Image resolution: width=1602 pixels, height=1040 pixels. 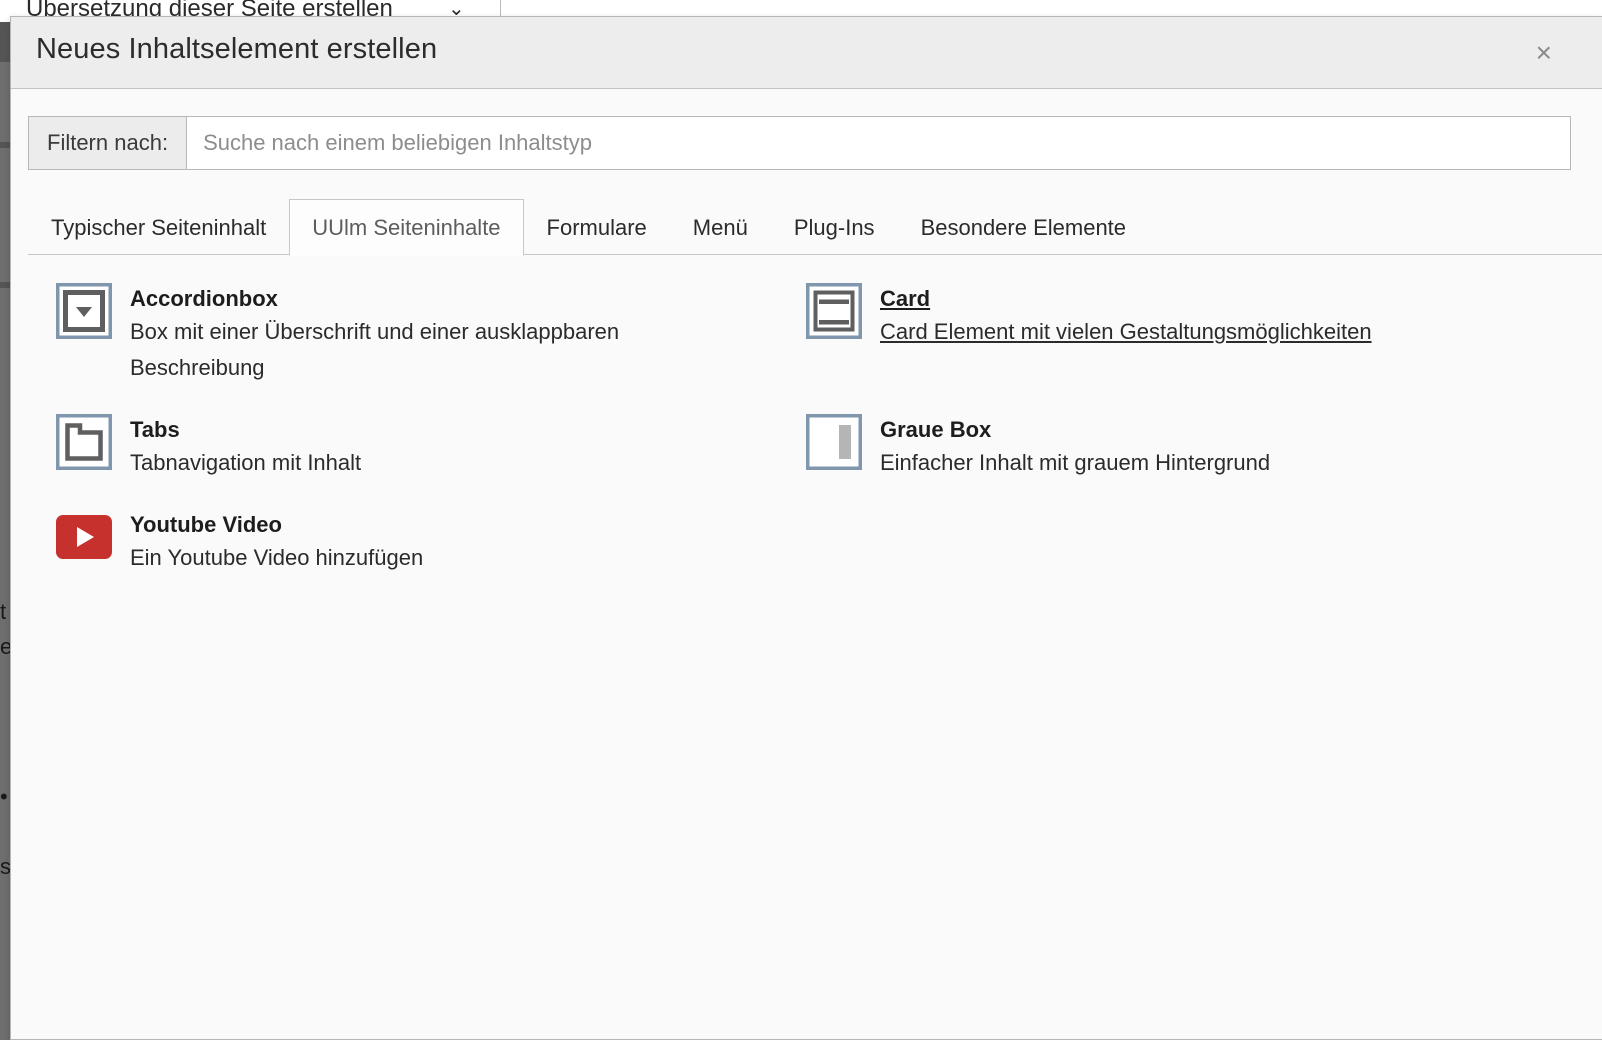 I want to click on tab-uulm-seiteninhalte: UUlm Seiteninhalte, so click(x=406, y=227).